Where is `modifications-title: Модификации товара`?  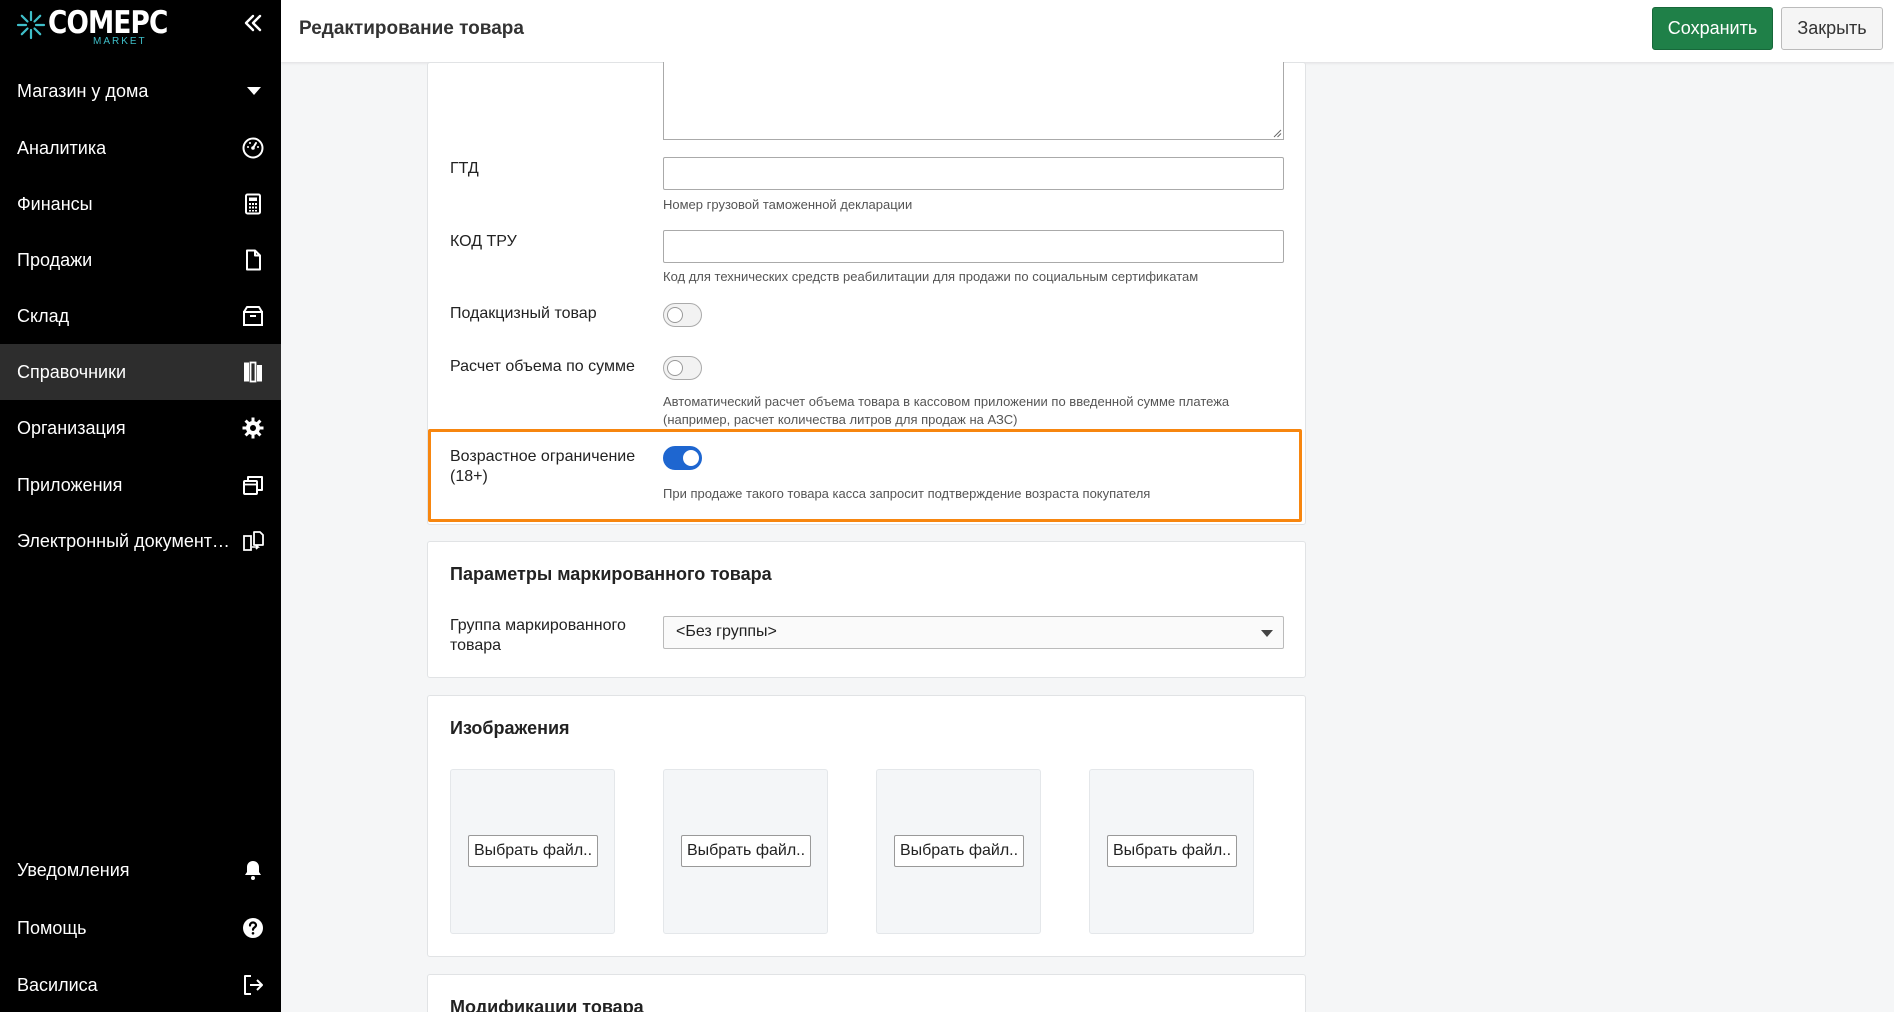
modifications-title: Модификации товара is located at coordinates (547, 1004).